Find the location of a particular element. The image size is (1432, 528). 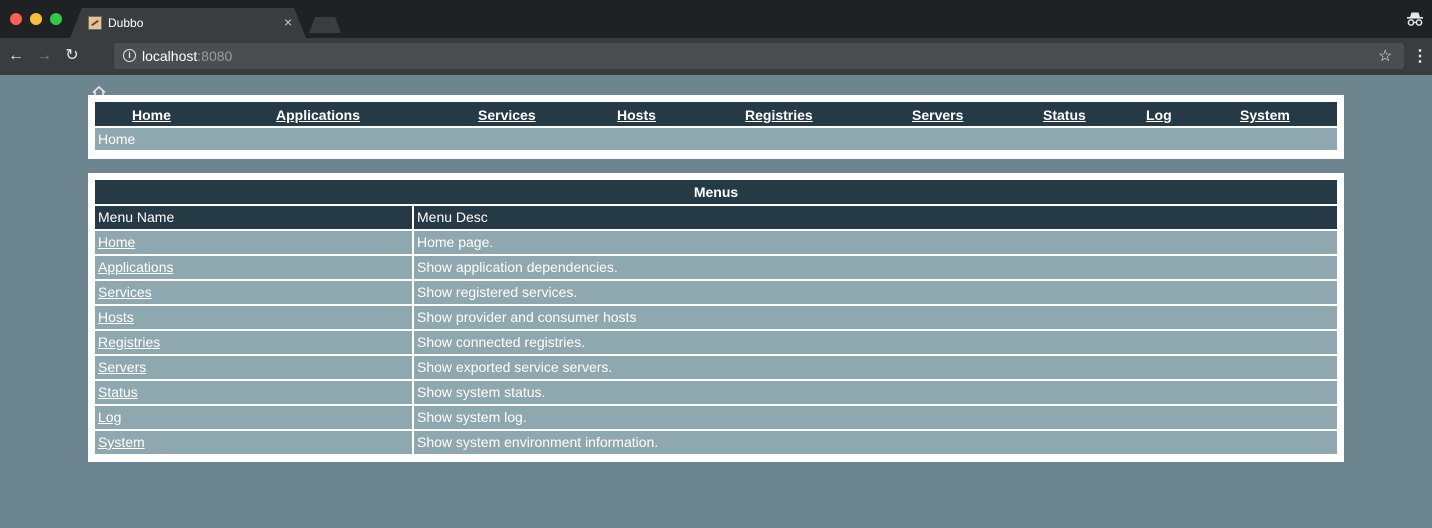

nav-link-home: Home is located at coordinates (151, 115).